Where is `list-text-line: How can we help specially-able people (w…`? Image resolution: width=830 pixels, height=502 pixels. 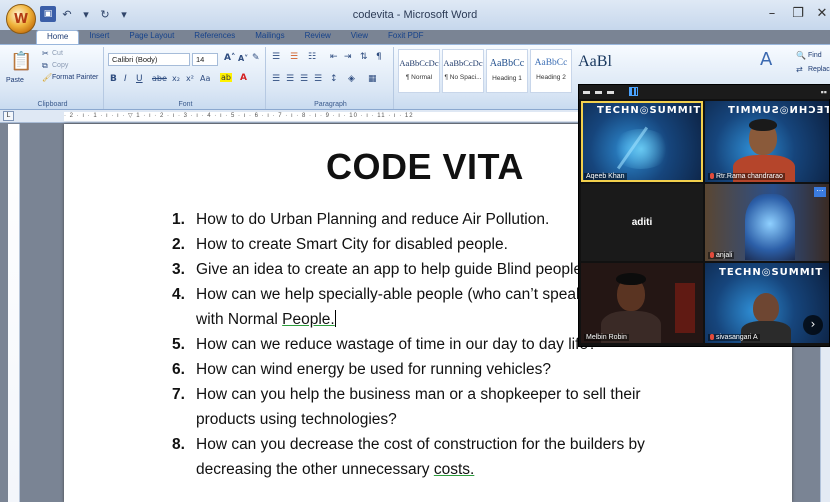 list-text-line: How can we help specially-able people (w… is located at coordinates (390, 294).